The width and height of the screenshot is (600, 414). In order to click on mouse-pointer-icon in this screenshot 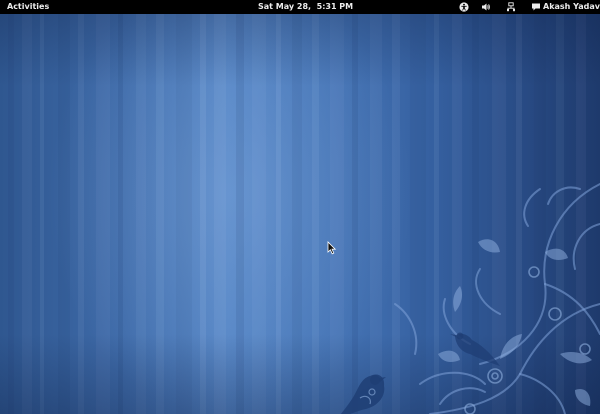, I will do `click(332, 248)`.